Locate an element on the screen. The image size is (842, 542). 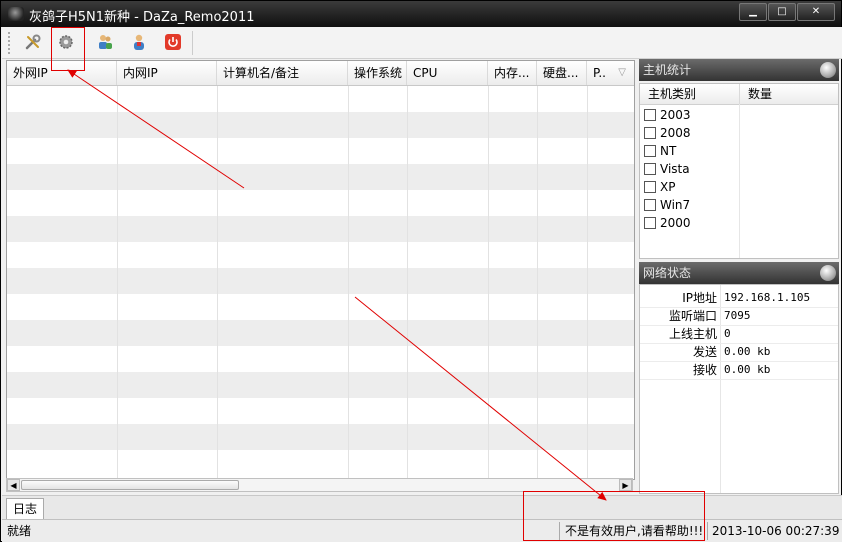
net-row-ip: IP地址 192.168.1.105 is located at coordinates (739, 298).